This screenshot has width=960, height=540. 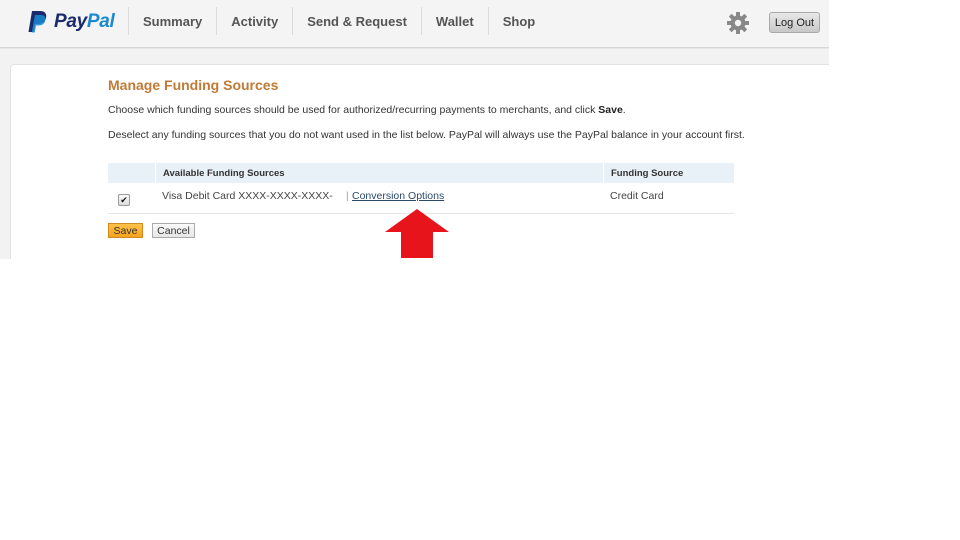 I want to click on header-divider, so click(x=603, y=173).